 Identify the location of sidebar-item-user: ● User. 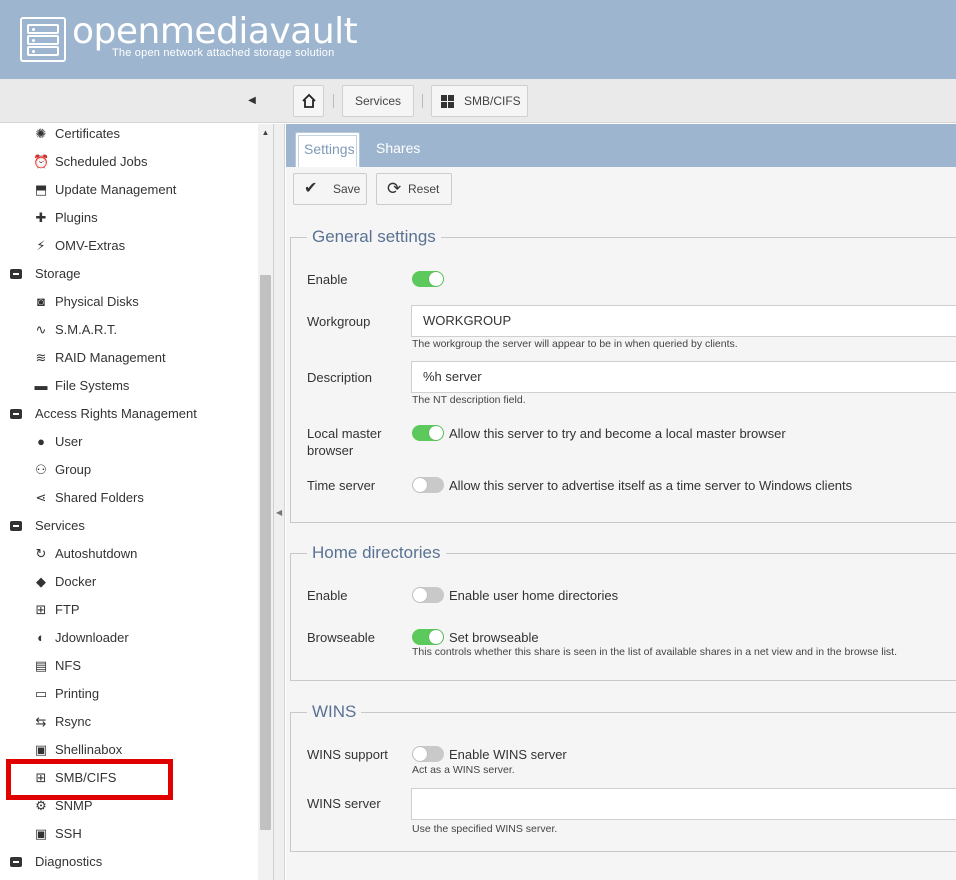
(128, 446).